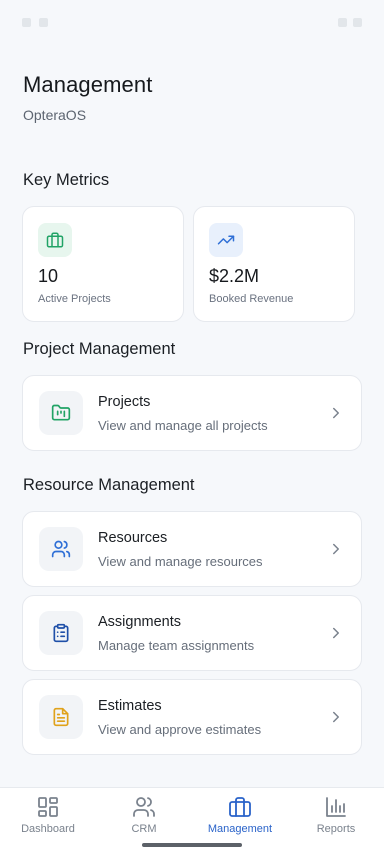 This screenshot has width=384, height=855. I want to click on nav-card-title: Assignments, so click(140, 622).